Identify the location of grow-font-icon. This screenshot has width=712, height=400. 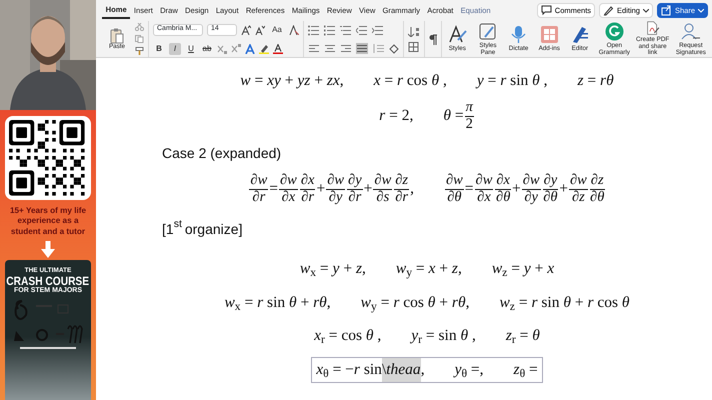
(246, 29).